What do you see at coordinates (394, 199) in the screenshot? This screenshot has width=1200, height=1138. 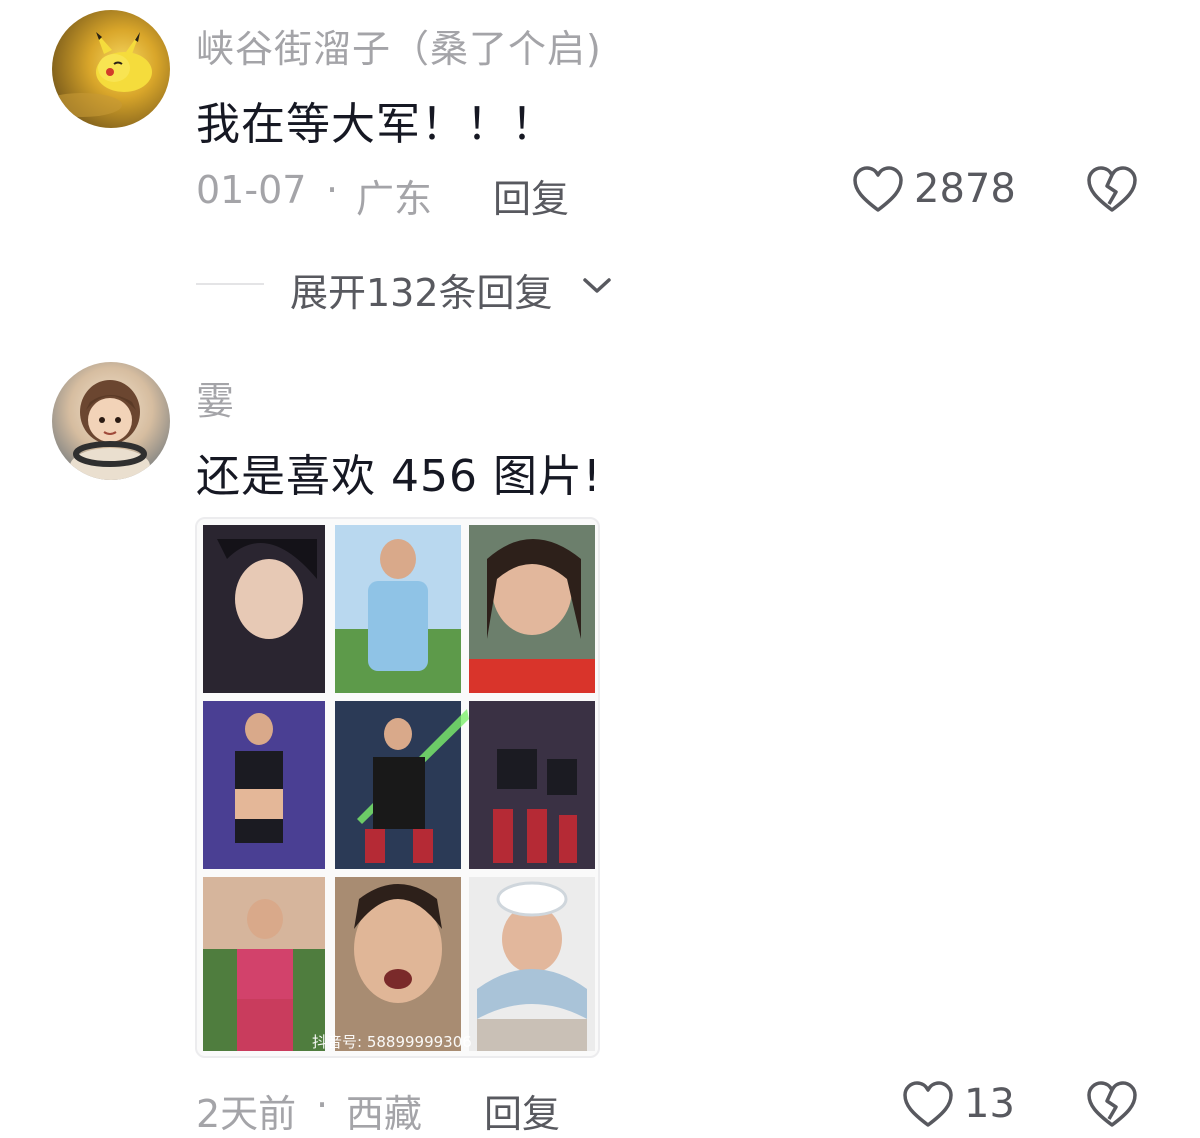 I see `comment-location: 广东` at bounding box center [394, 199].